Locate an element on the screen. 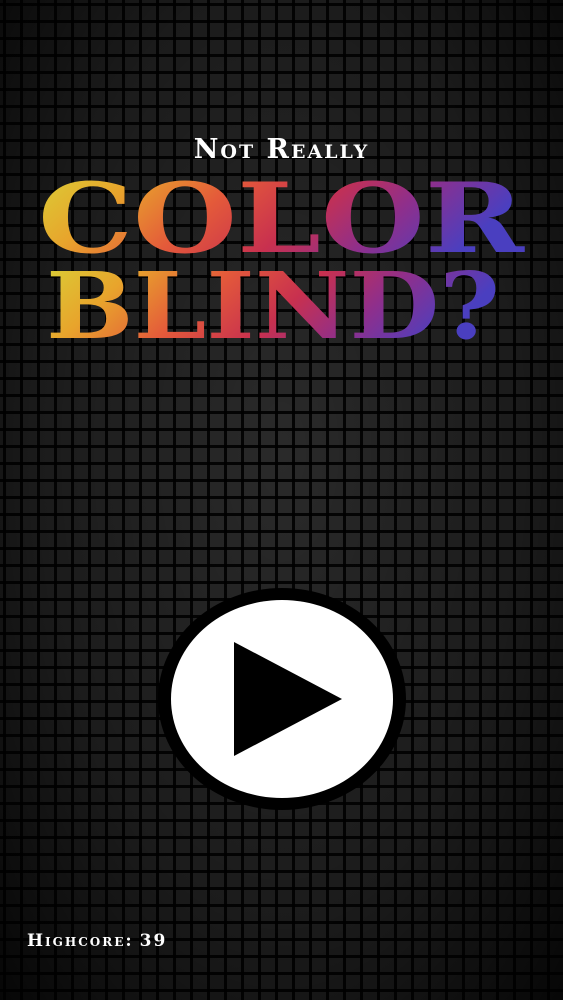  subtitle: Not Really is located at coordinates (281, 149).